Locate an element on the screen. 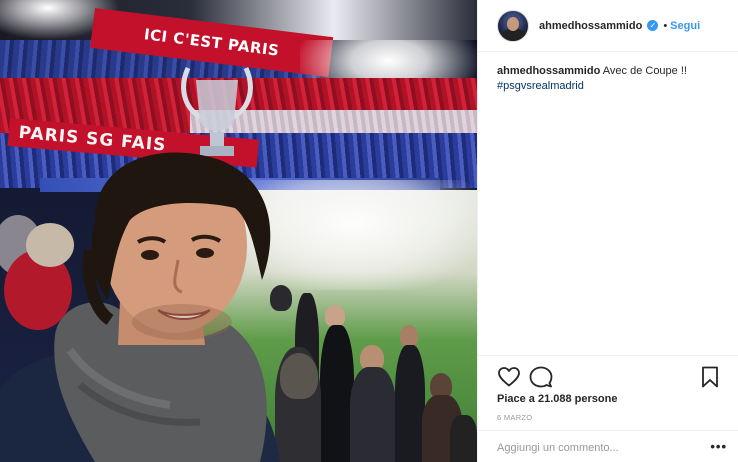 The image size is (738, 462). follow-button: Segui is located at coordinates (685, 26).